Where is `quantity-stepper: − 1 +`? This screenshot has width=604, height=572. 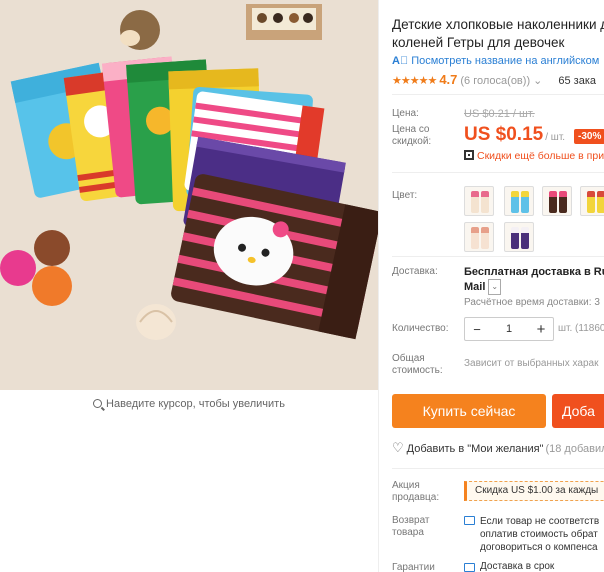
quantity-stepper: − 1 + is located at coordinates (509, 329).